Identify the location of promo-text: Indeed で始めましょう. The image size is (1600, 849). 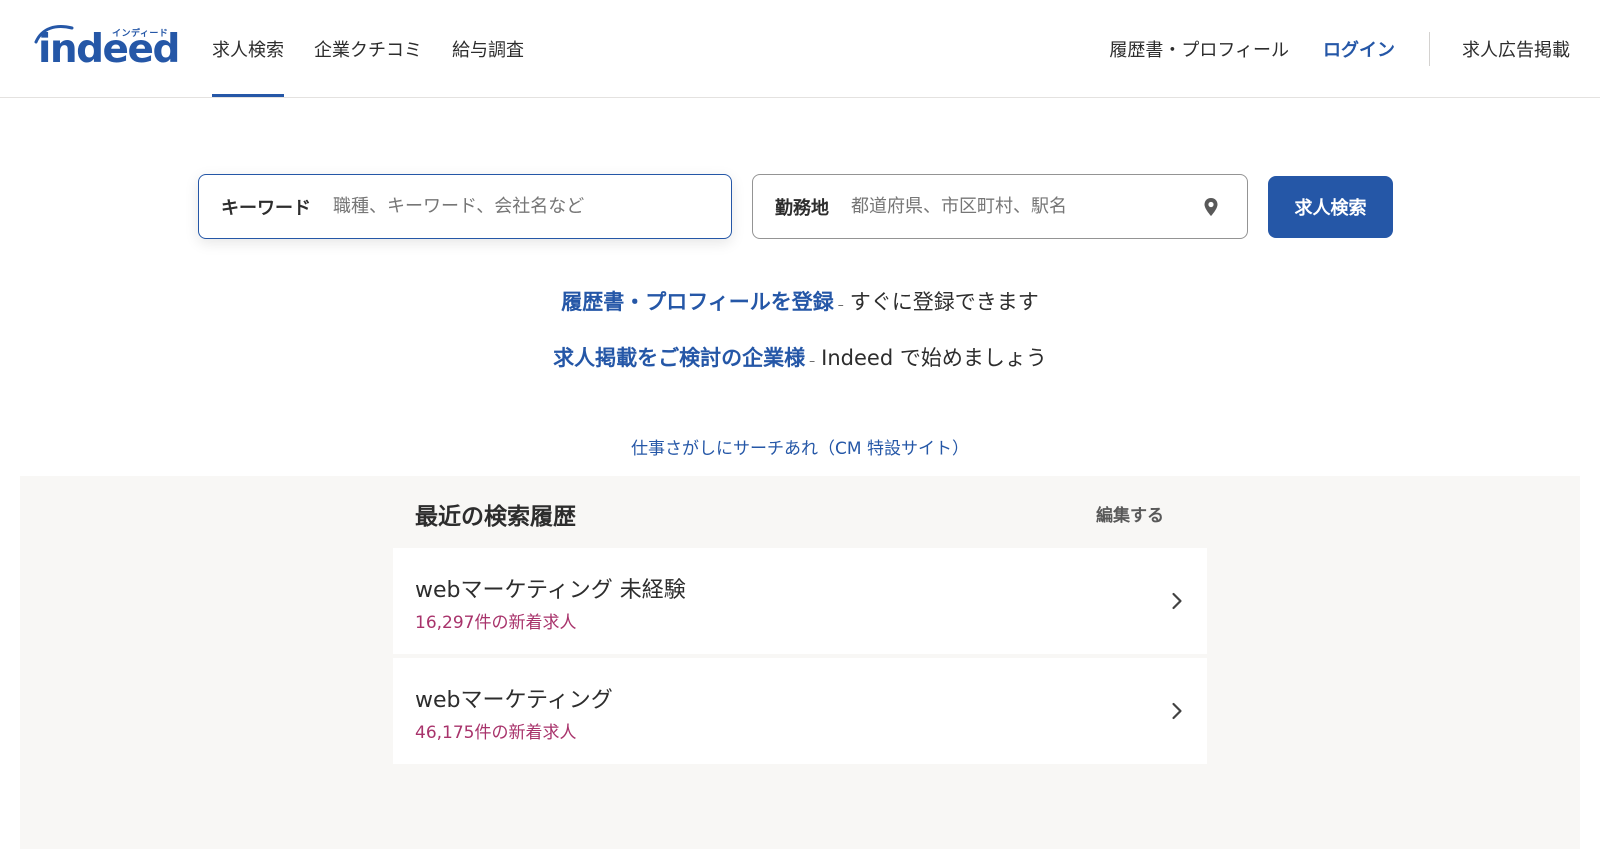
(934, 358).